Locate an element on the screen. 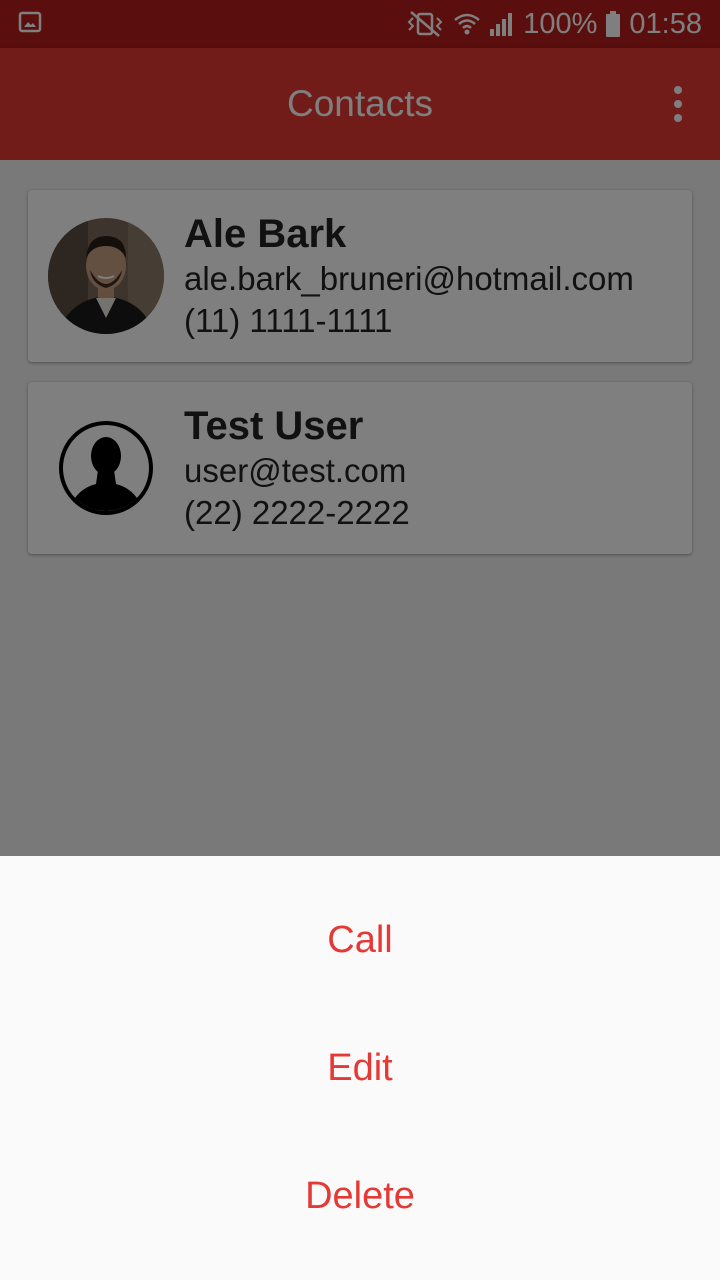 The width and height of the screenshot is (720, 1280). edit-button: Edit is located at coordinates (360, 1068).